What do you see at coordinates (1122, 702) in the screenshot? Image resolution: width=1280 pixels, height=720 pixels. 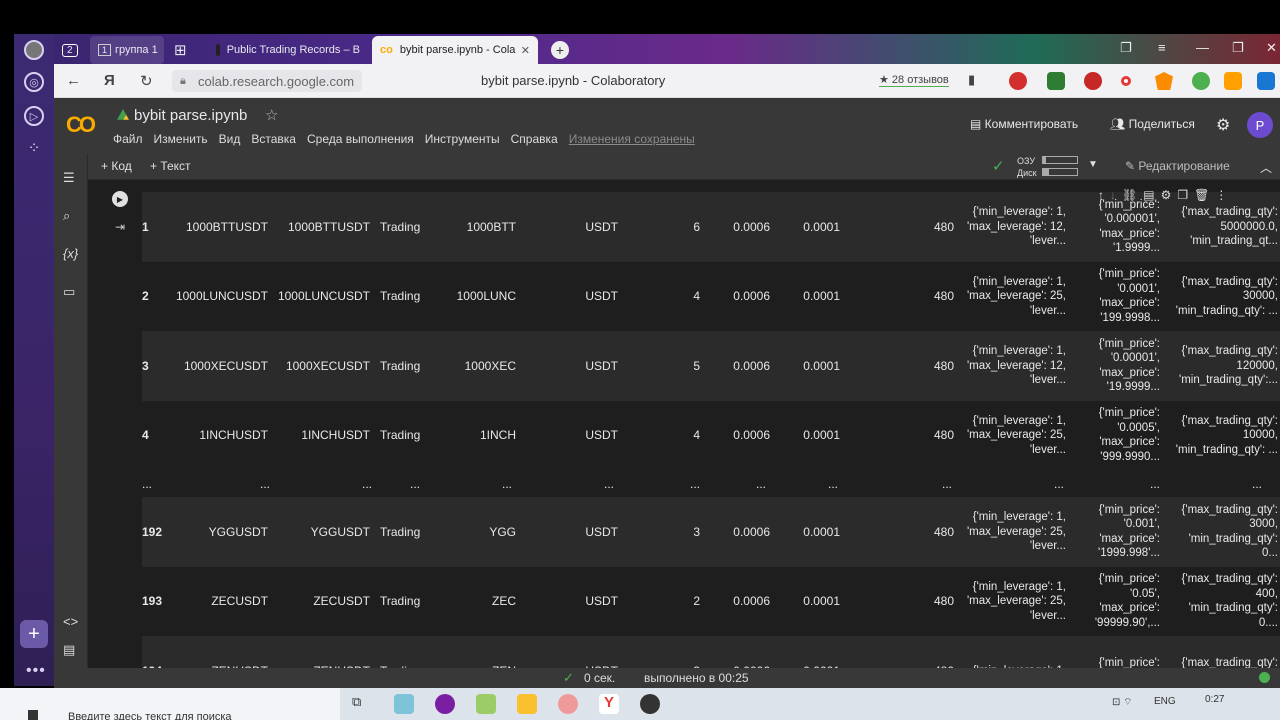 I see `network-icon: ⊡ ⌔` at bounding box center [1122, 702].